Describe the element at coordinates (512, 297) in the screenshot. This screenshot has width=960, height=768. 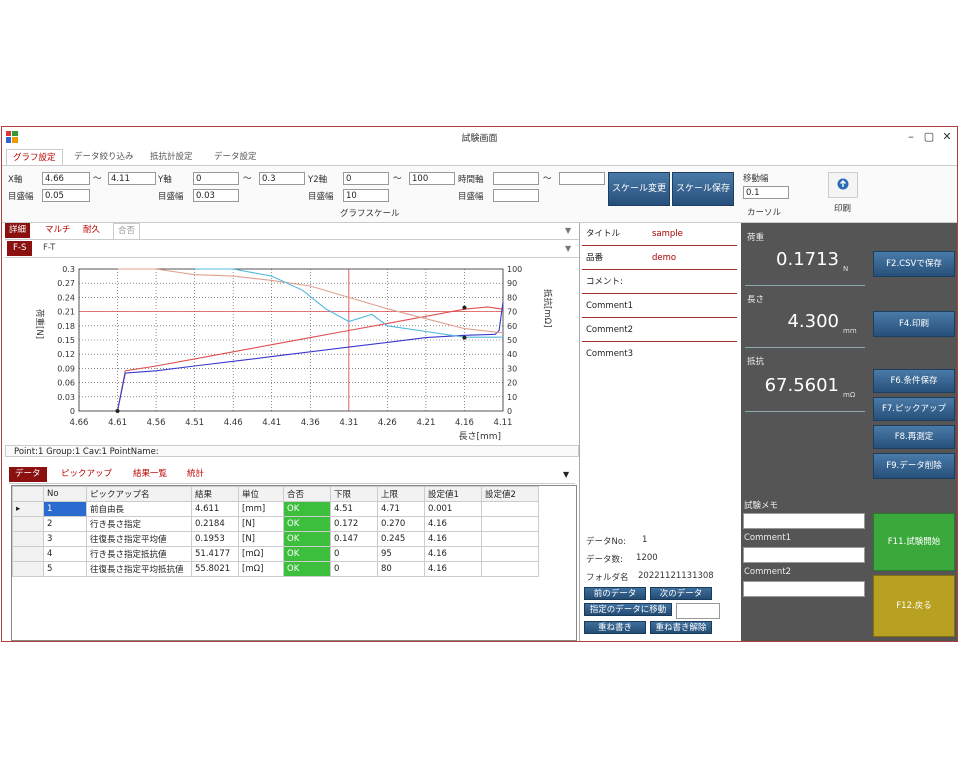
I see `y2-tick-label: 80` at that location.